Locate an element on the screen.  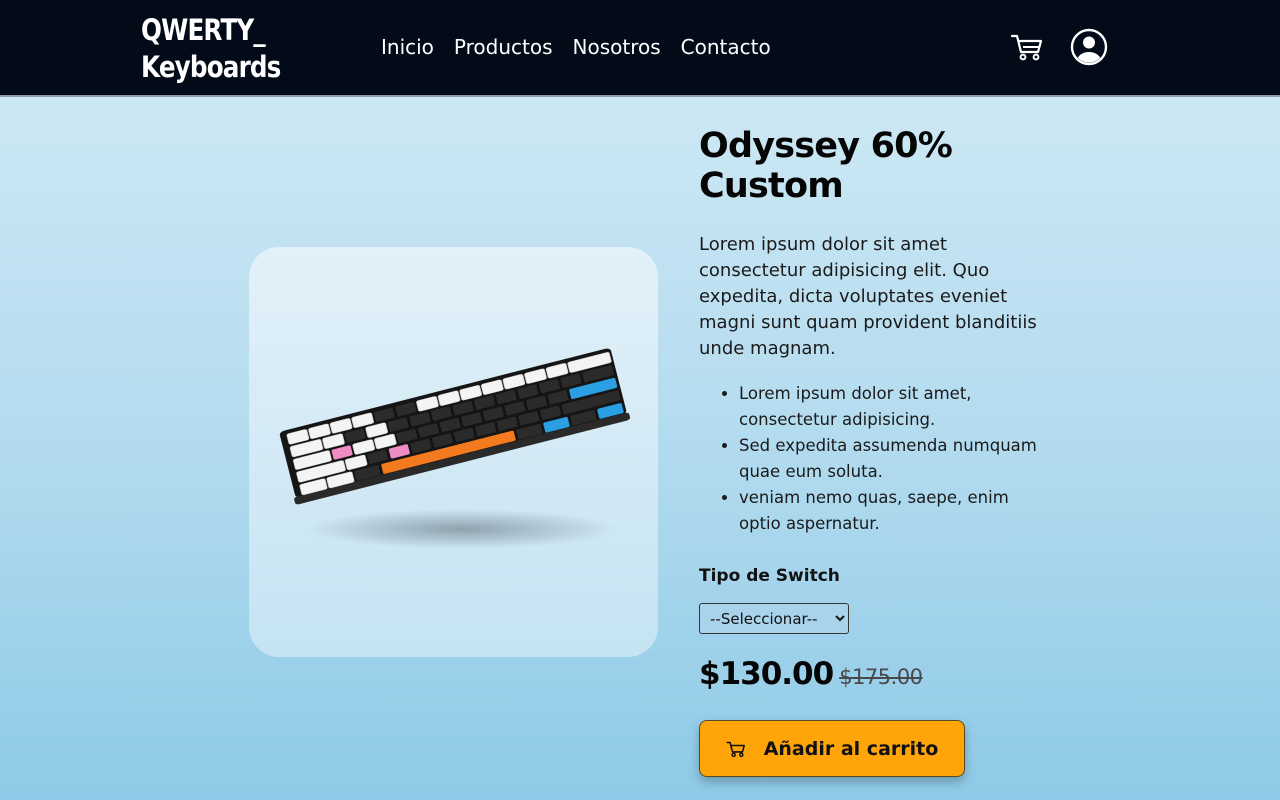
switch-type-select: --Seleccionar-- is located at coordinates (774, 618).